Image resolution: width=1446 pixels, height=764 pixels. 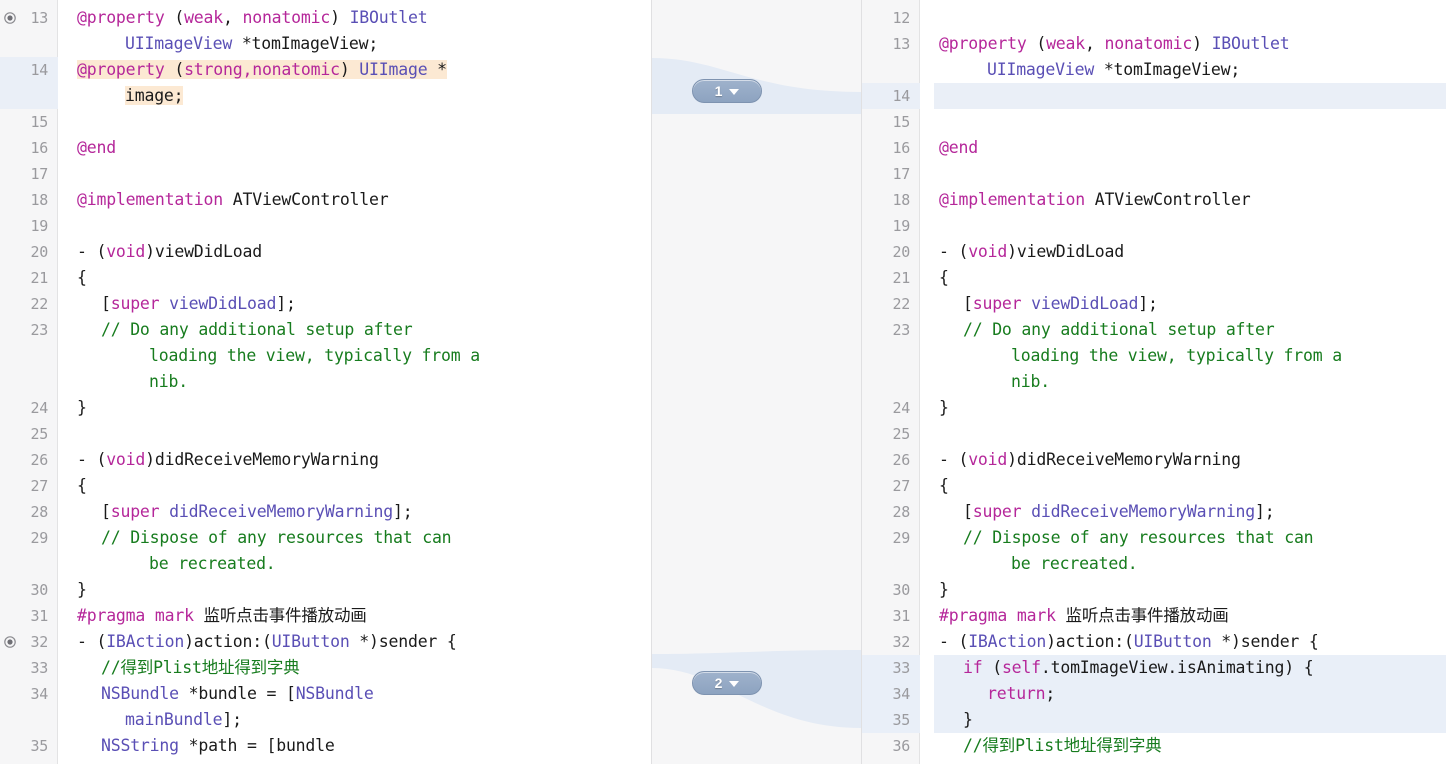 What do you see at coordinates (361, 538) in the screenshot?
I see `code-line: // Dispose of any resources that can` at bounding box center [361, 538].